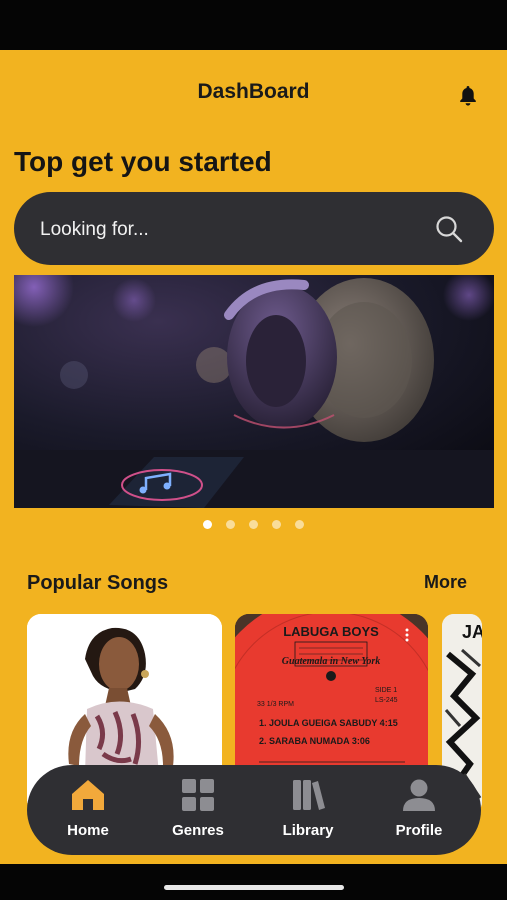  What do you see at coordinates (309, 795) in the screenshot?
I see `library-icon` at bounding box center [309, 795].